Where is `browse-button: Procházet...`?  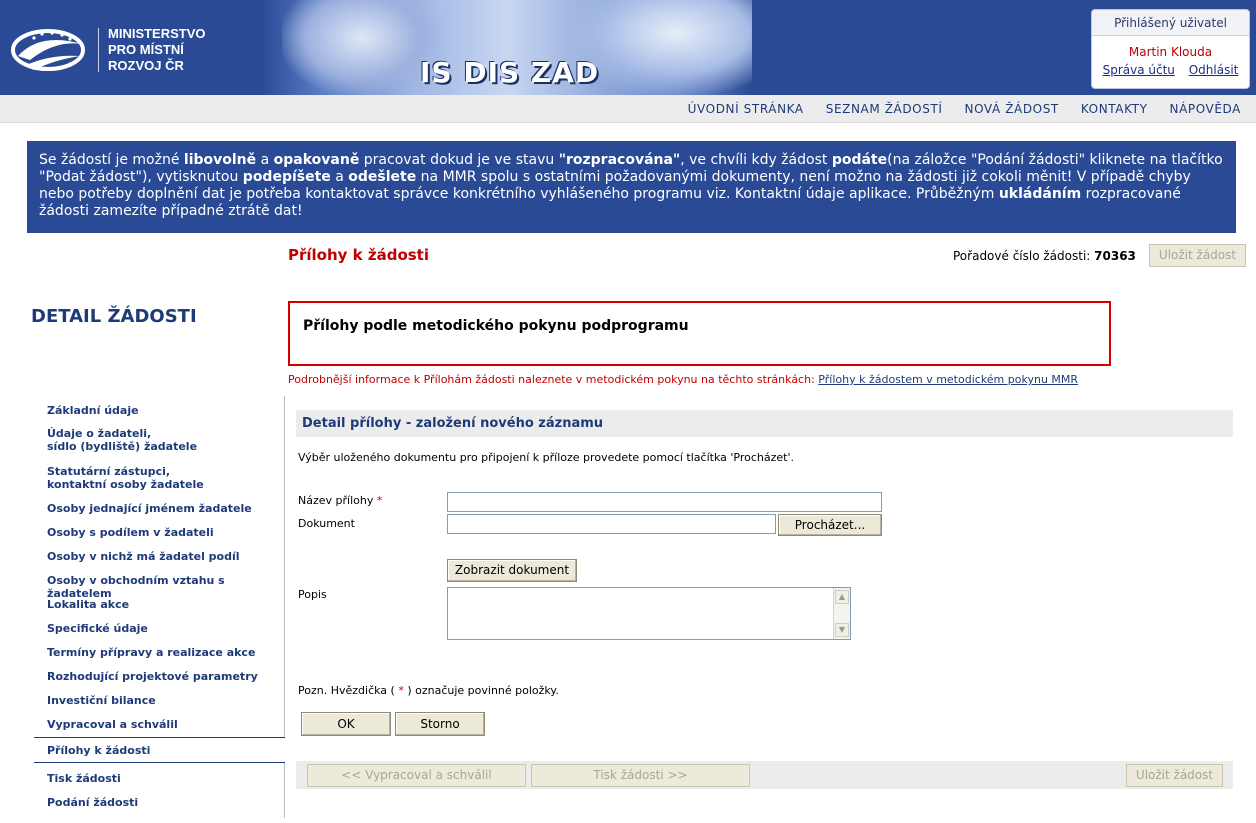 browse-button: Procházet... is located at coordinates (830, 525).